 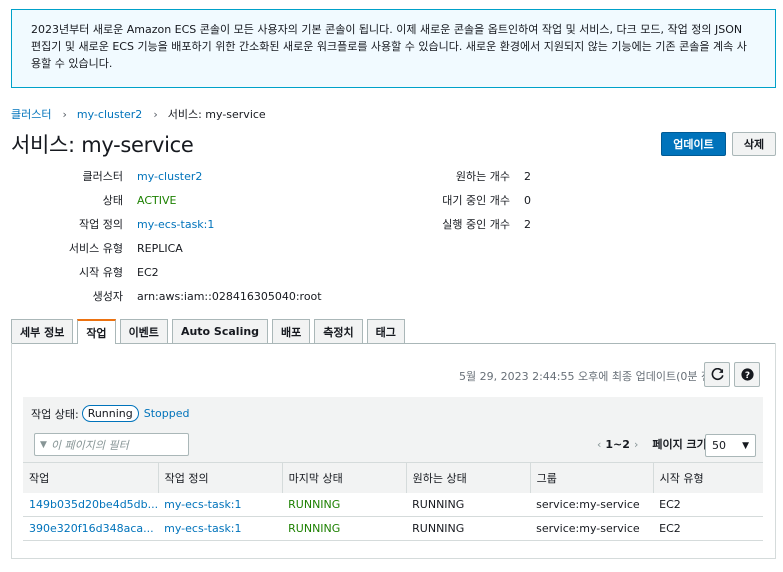 I want to click on column-header-desired-status: 원하는 상태, so click(x=468, y=477).